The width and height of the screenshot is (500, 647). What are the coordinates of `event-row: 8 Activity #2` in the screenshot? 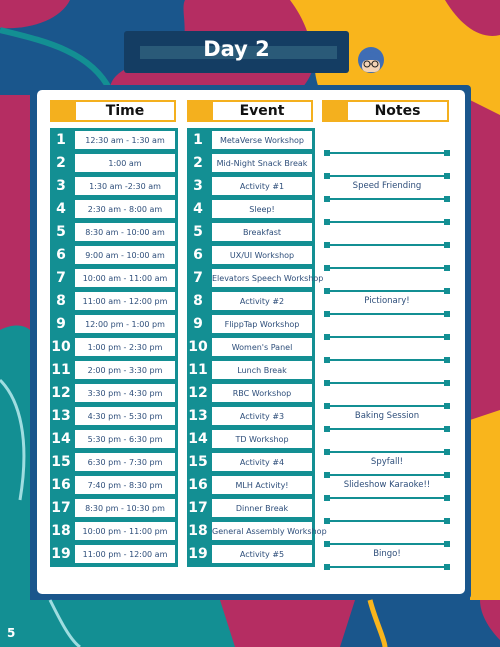 It's located at (250, 301).